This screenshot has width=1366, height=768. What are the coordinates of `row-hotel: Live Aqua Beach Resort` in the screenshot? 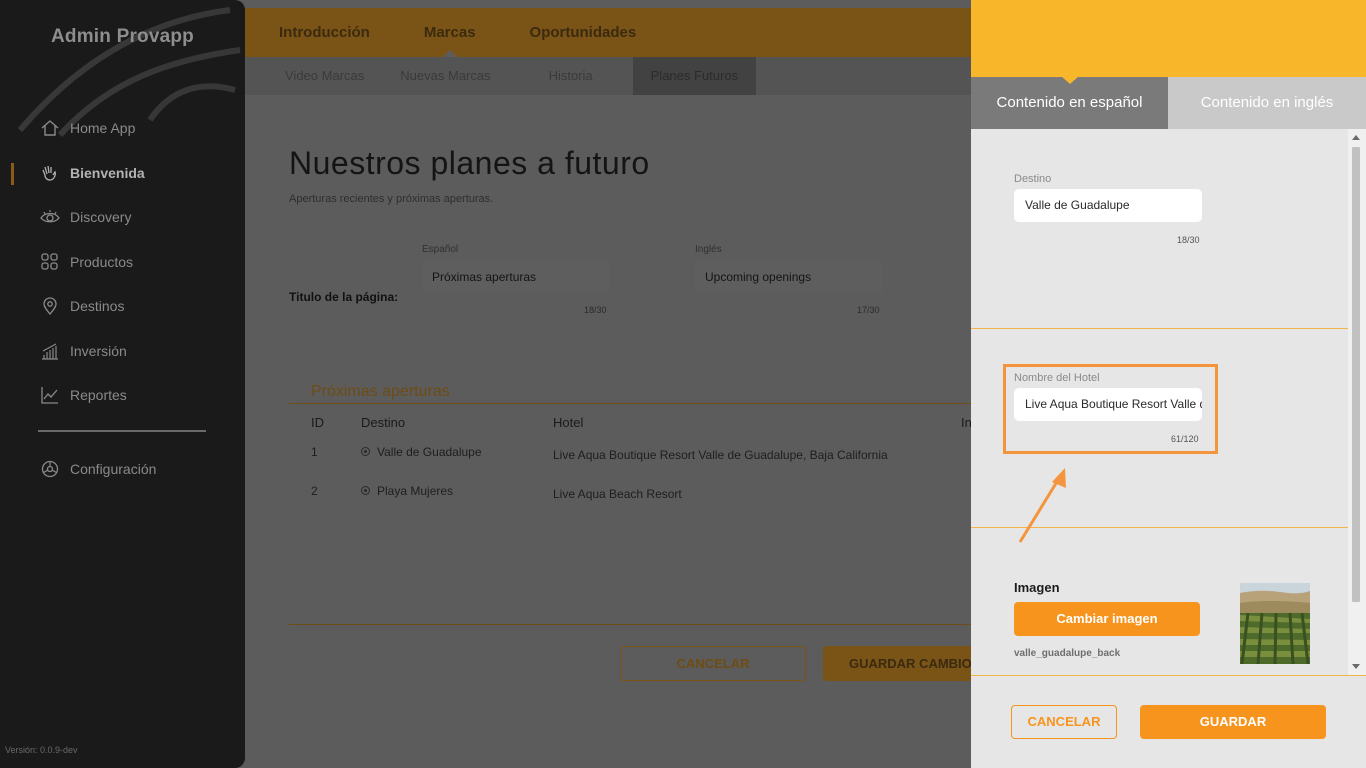 It's located at (617, 494).